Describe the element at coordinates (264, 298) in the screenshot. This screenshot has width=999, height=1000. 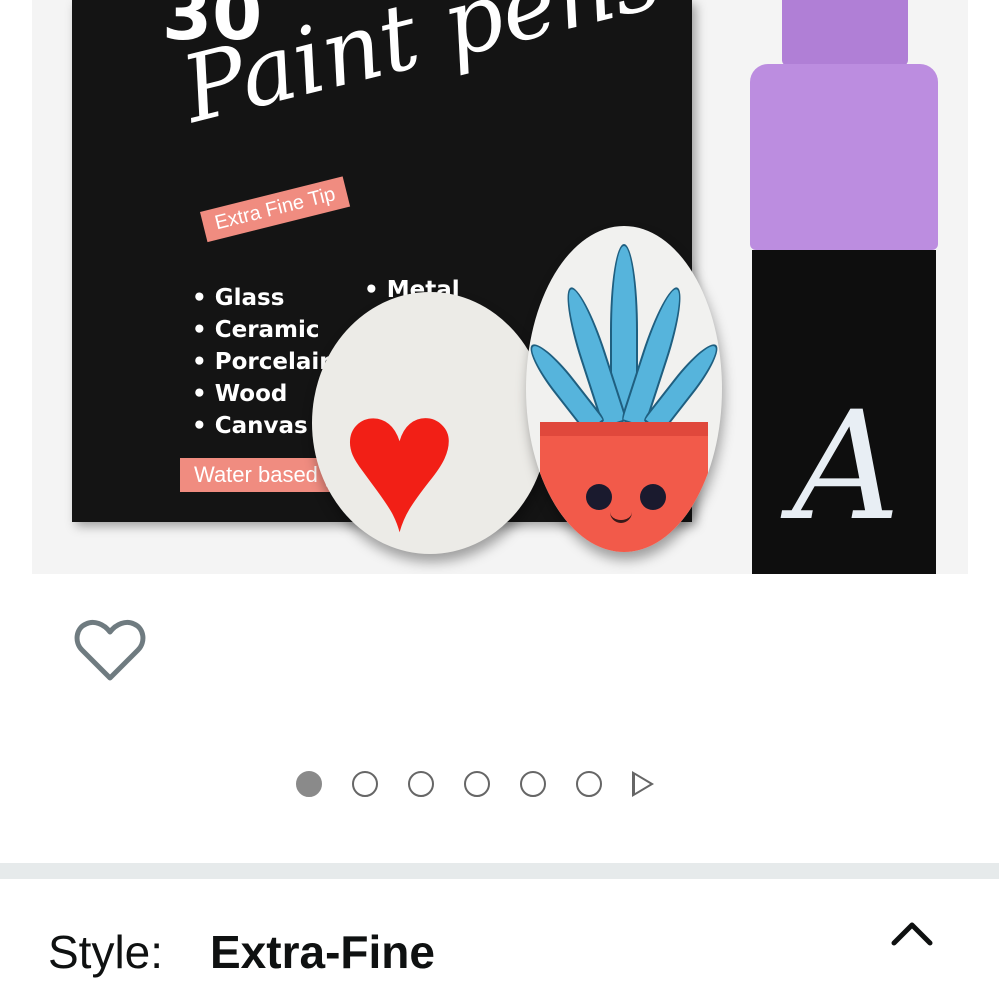
I see `surface-item: Glass` at that location.